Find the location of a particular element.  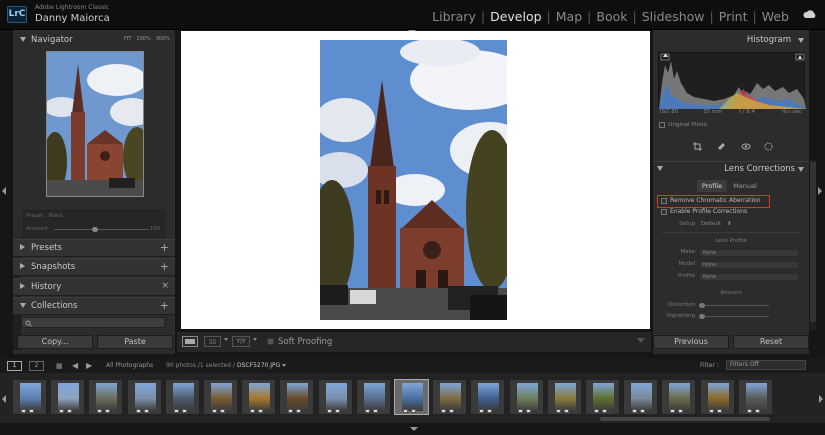

yy-dropdown-icon is located at coordinates (255, 339).